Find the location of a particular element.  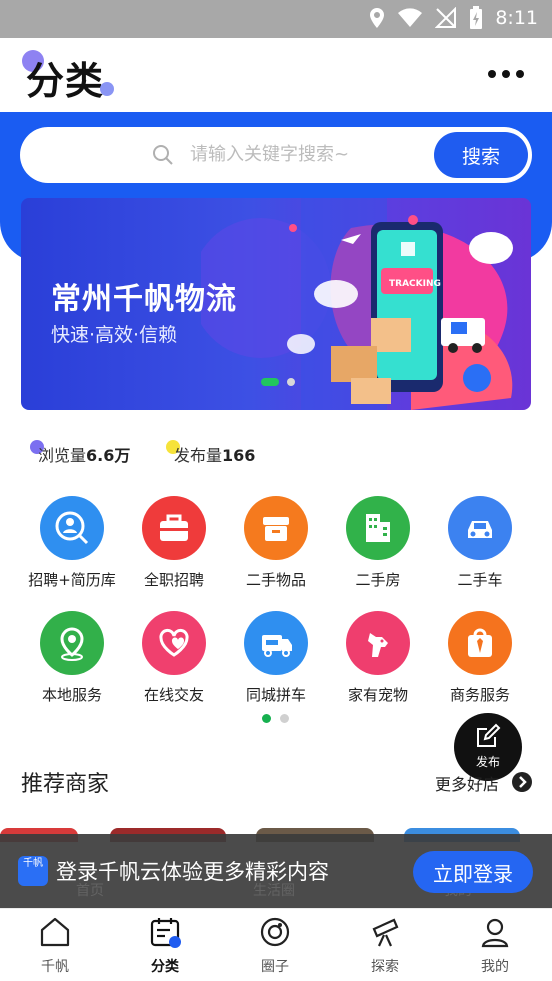

nav-item-profile: 我的 is located at coordinates (495, 945).